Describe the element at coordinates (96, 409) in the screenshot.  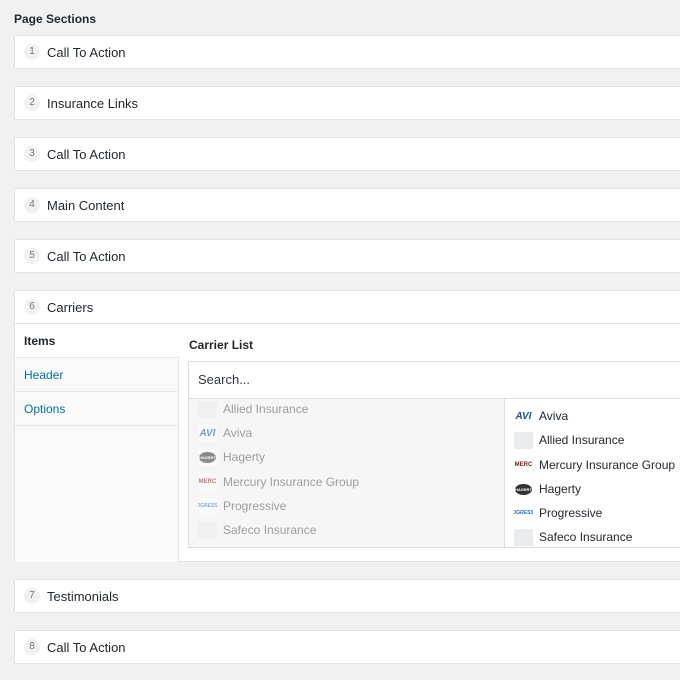
I see `tab-options: Options` at that location.